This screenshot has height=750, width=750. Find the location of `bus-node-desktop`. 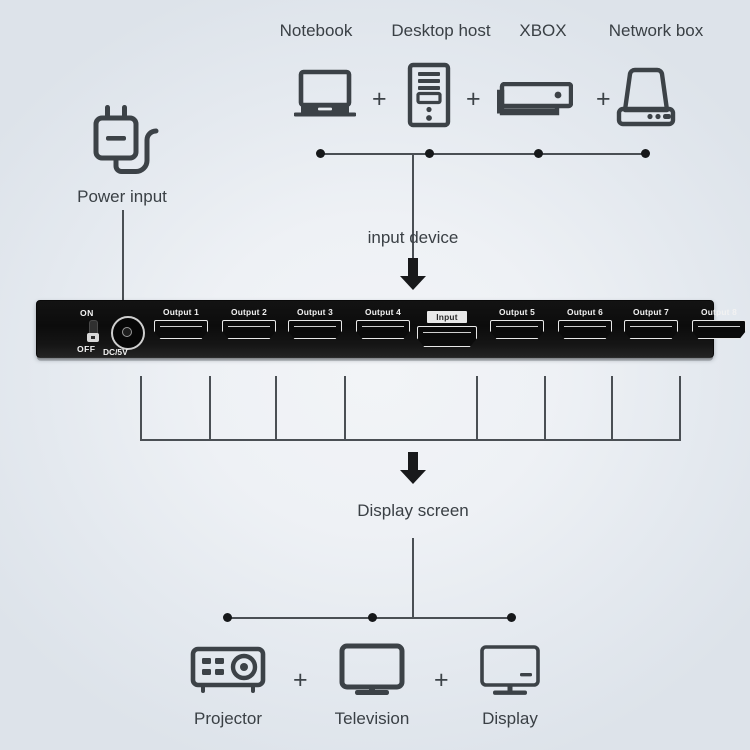

bus-node-desktop is located at coordinates (429, 153).